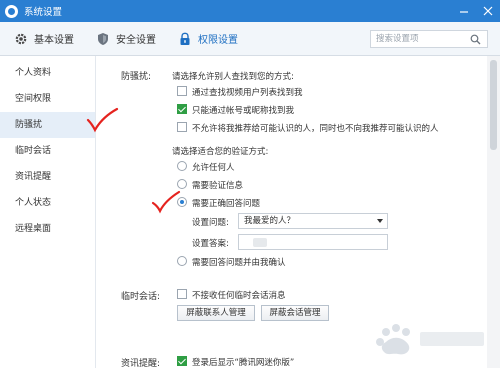 The image size is (500, 368). I want to click on radio-answer-and-confirm, so click(182, 261).